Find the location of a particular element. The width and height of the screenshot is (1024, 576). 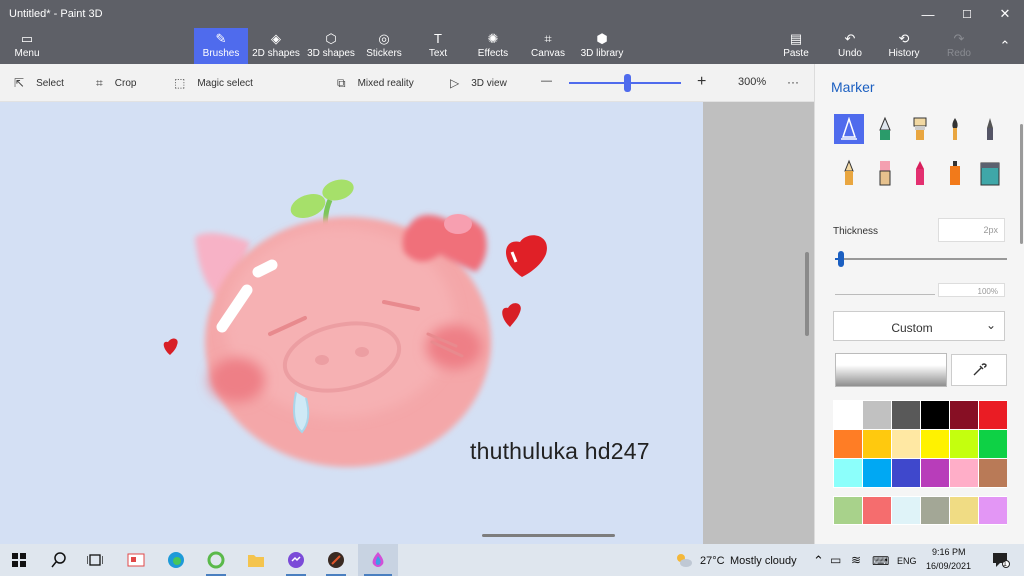

brush-eraser is located at coordinates (885, 173).